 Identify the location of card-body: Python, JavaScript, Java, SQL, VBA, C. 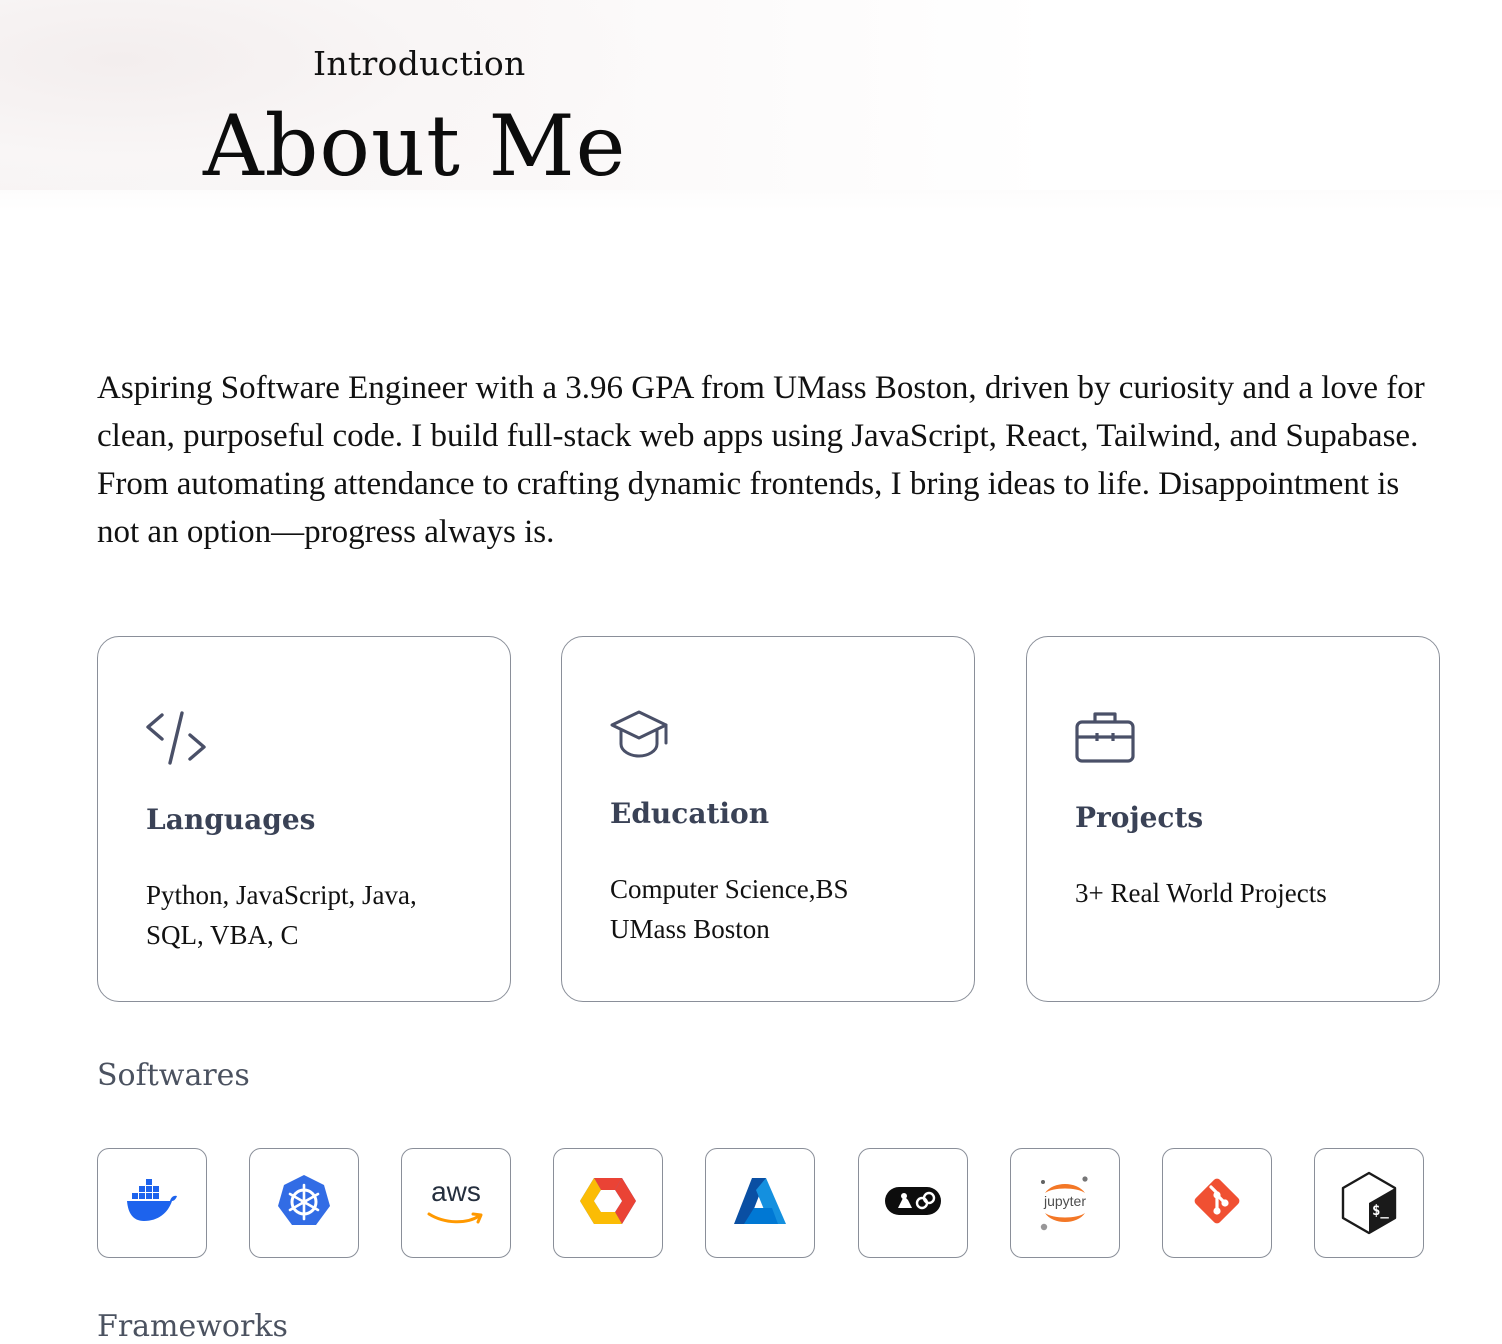
(311, 915).